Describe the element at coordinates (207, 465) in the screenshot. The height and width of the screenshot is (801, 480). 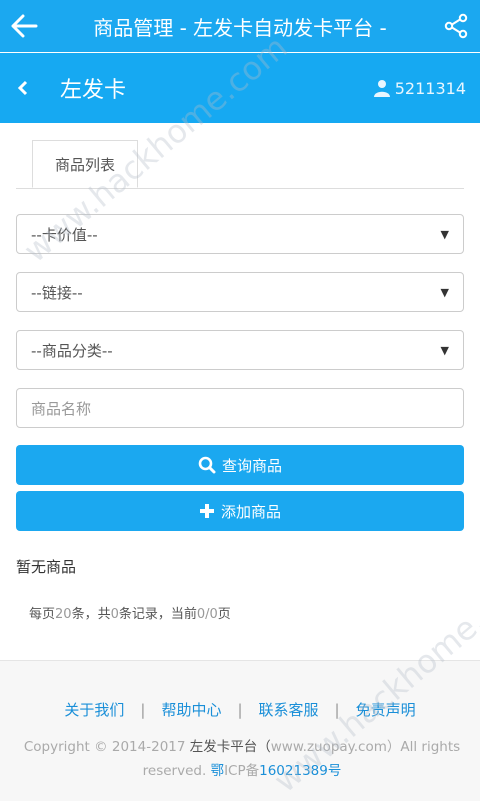
I see `search-icon` at that location.